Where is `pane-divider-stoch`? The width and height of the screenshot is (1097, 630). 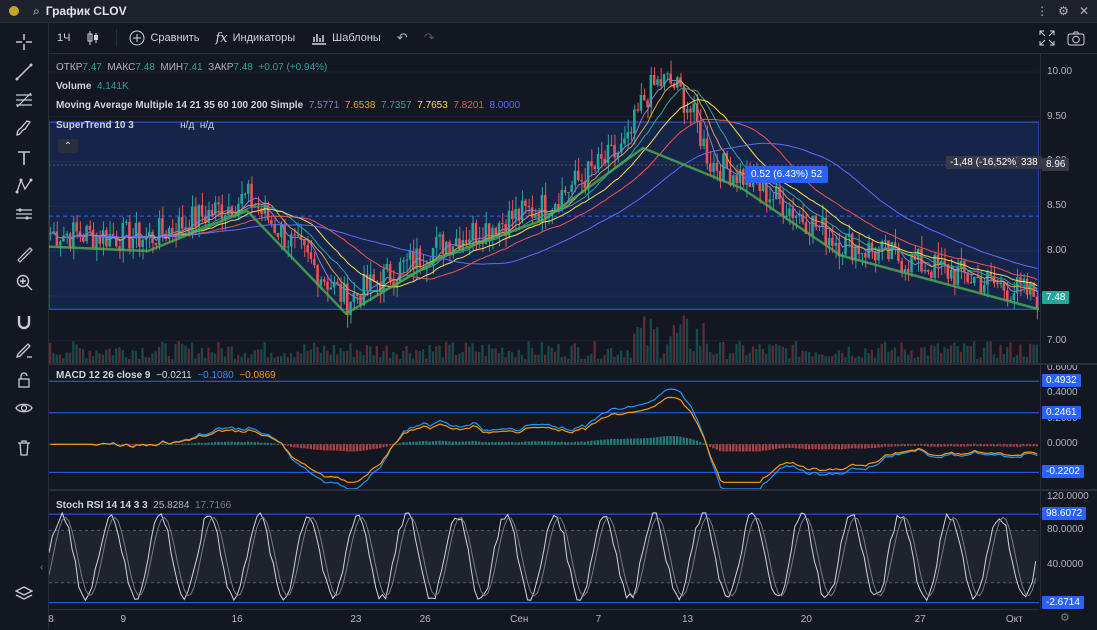 pane-divider-stoch is located at coordinates (573, 490).